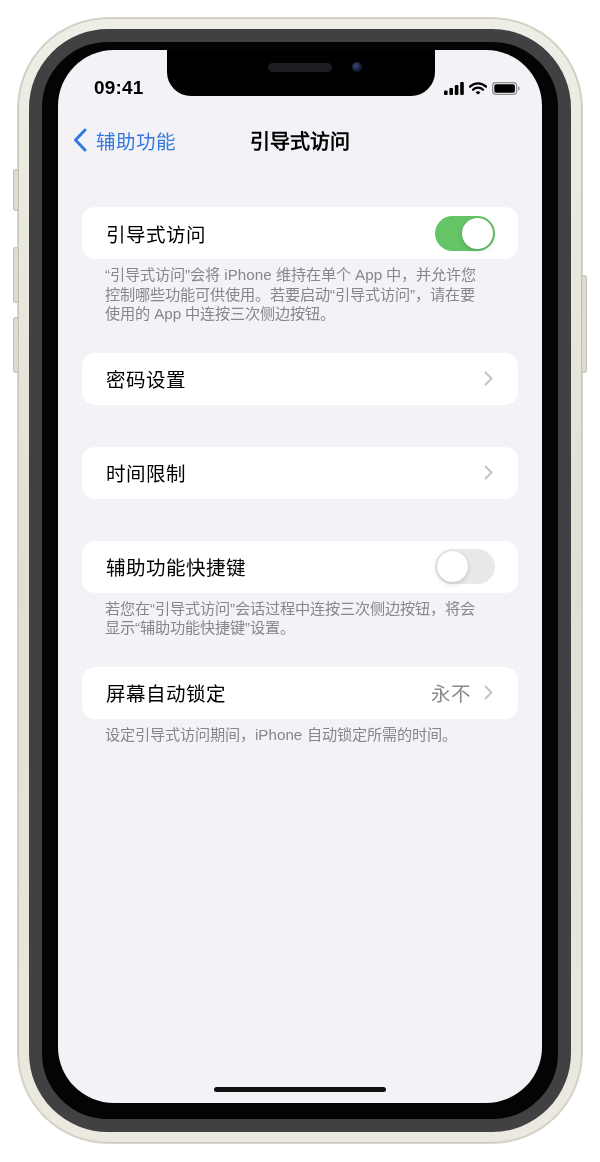 Image resolution: width=600 pixels, height=1162 pixels. What do you see at coordinates (300, 142) in the screenshot?
I see `nav-title: 引导式访问` at bounding box center [300, 142].